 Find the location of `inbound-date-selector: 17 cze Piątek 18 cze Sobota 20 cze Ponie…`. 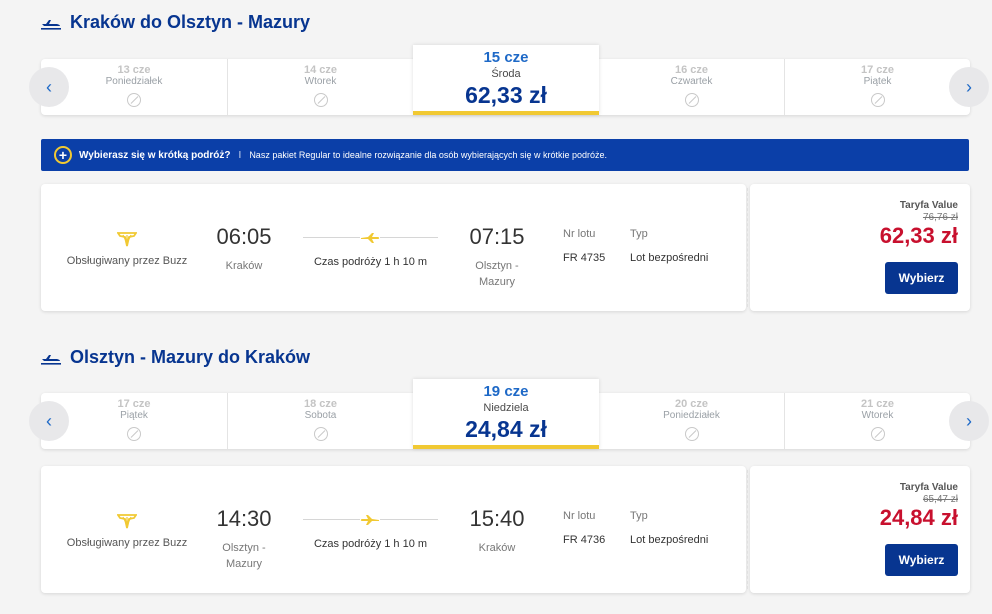

inbound-date-selector: 17 cze Piątek 18 cze Sobota 20 cze Ponie… is located at coordinates (509, 414).